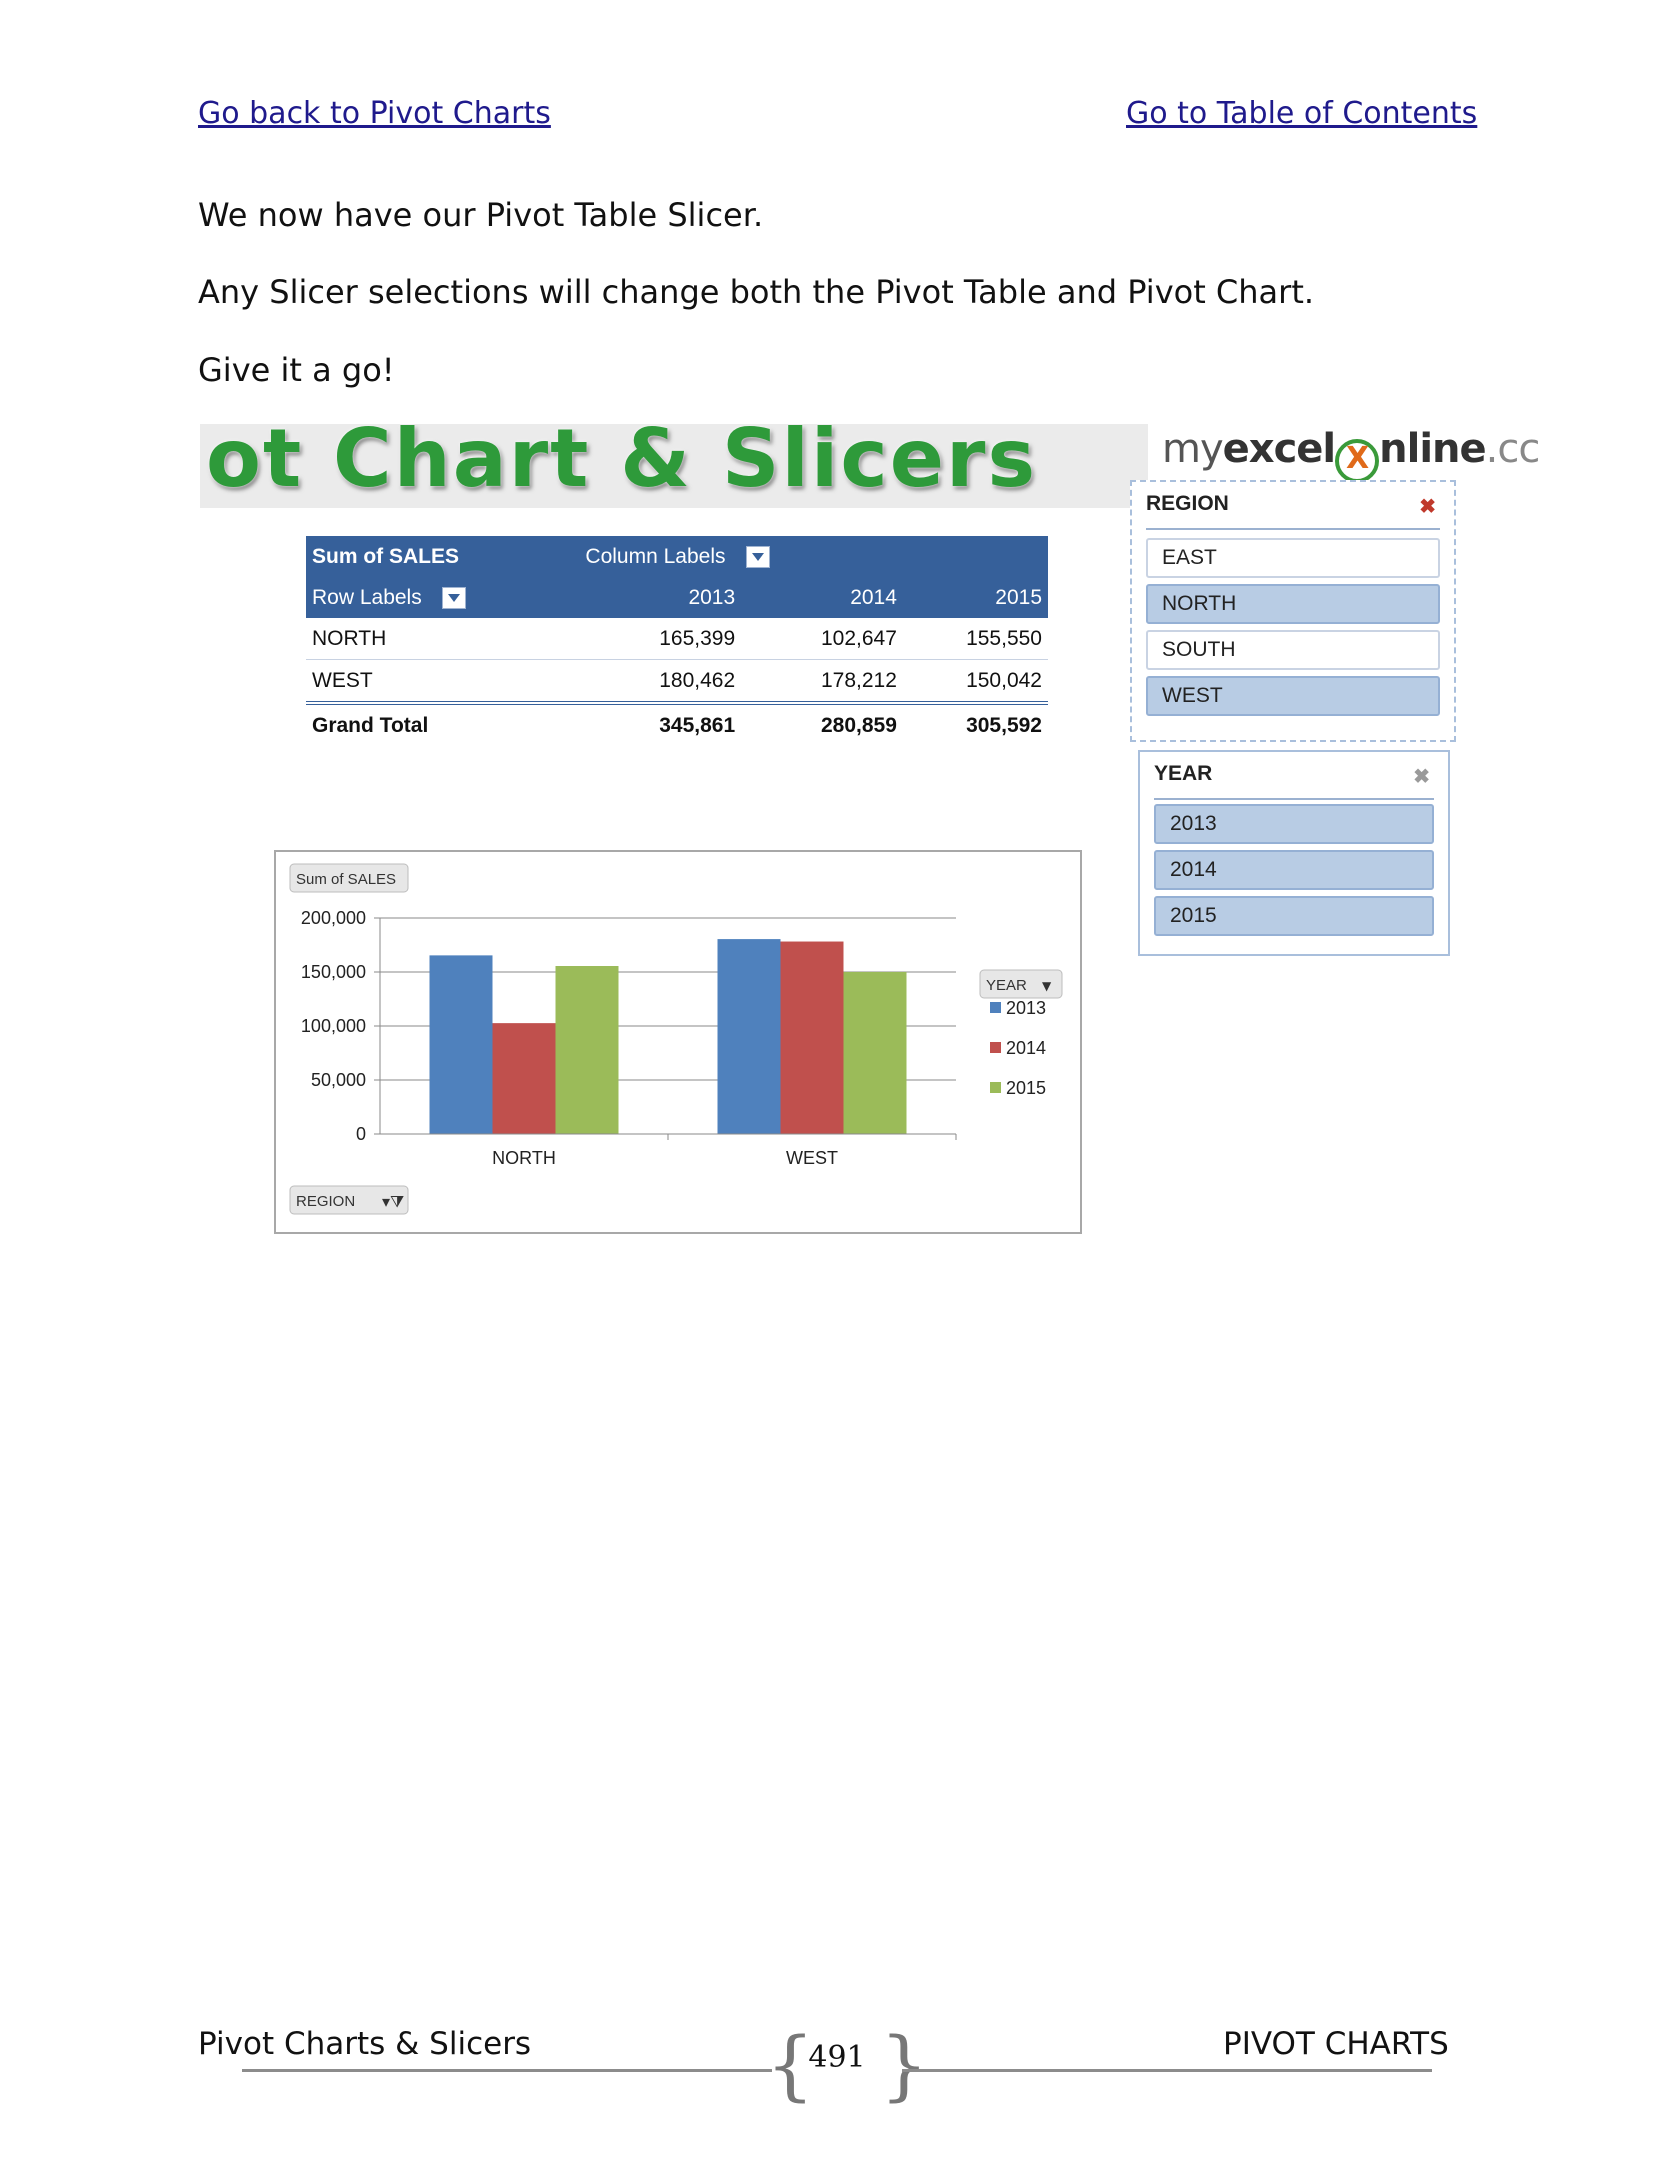 Image resolution: width=1680 pixels, height=2174 pixels. I want to click on y-tick-label: 50,000, so click(338, 1080).